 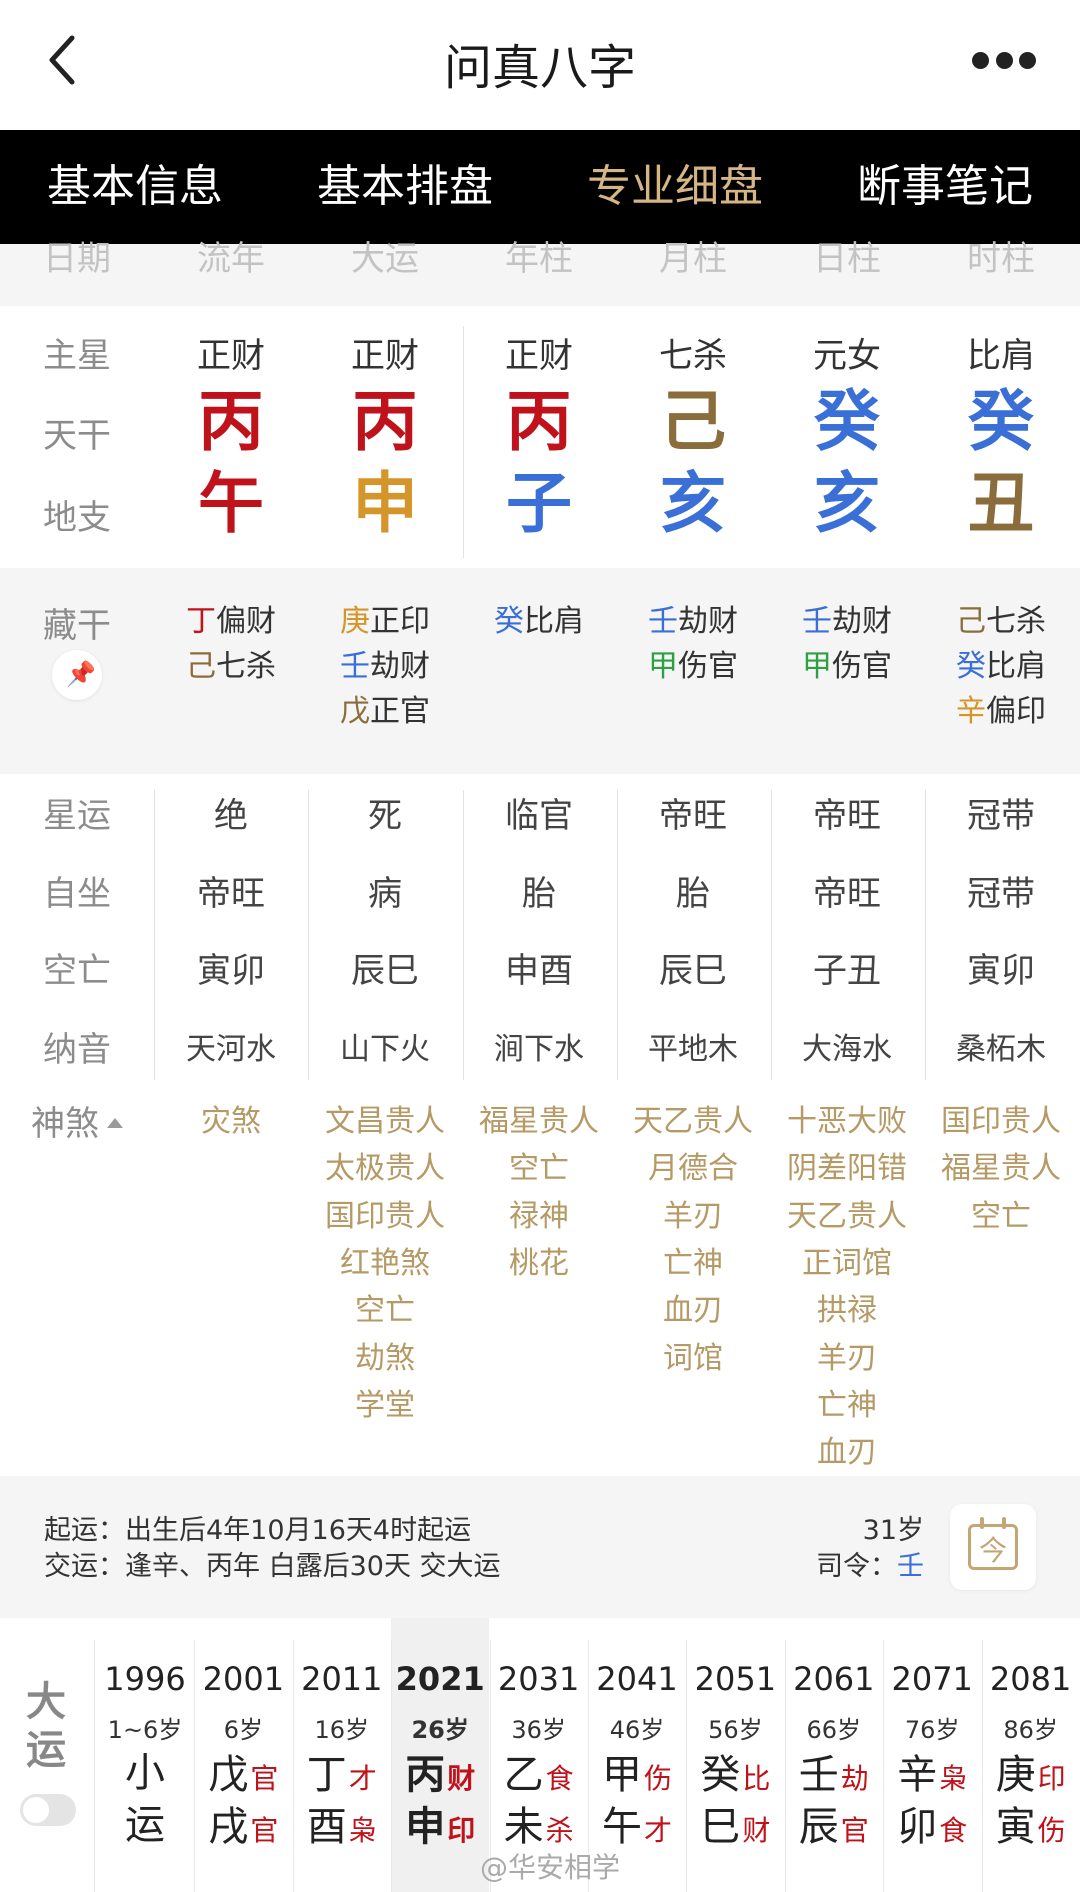 I want to click on shensha-item: 正词馆, so click(x=847, y=1263).